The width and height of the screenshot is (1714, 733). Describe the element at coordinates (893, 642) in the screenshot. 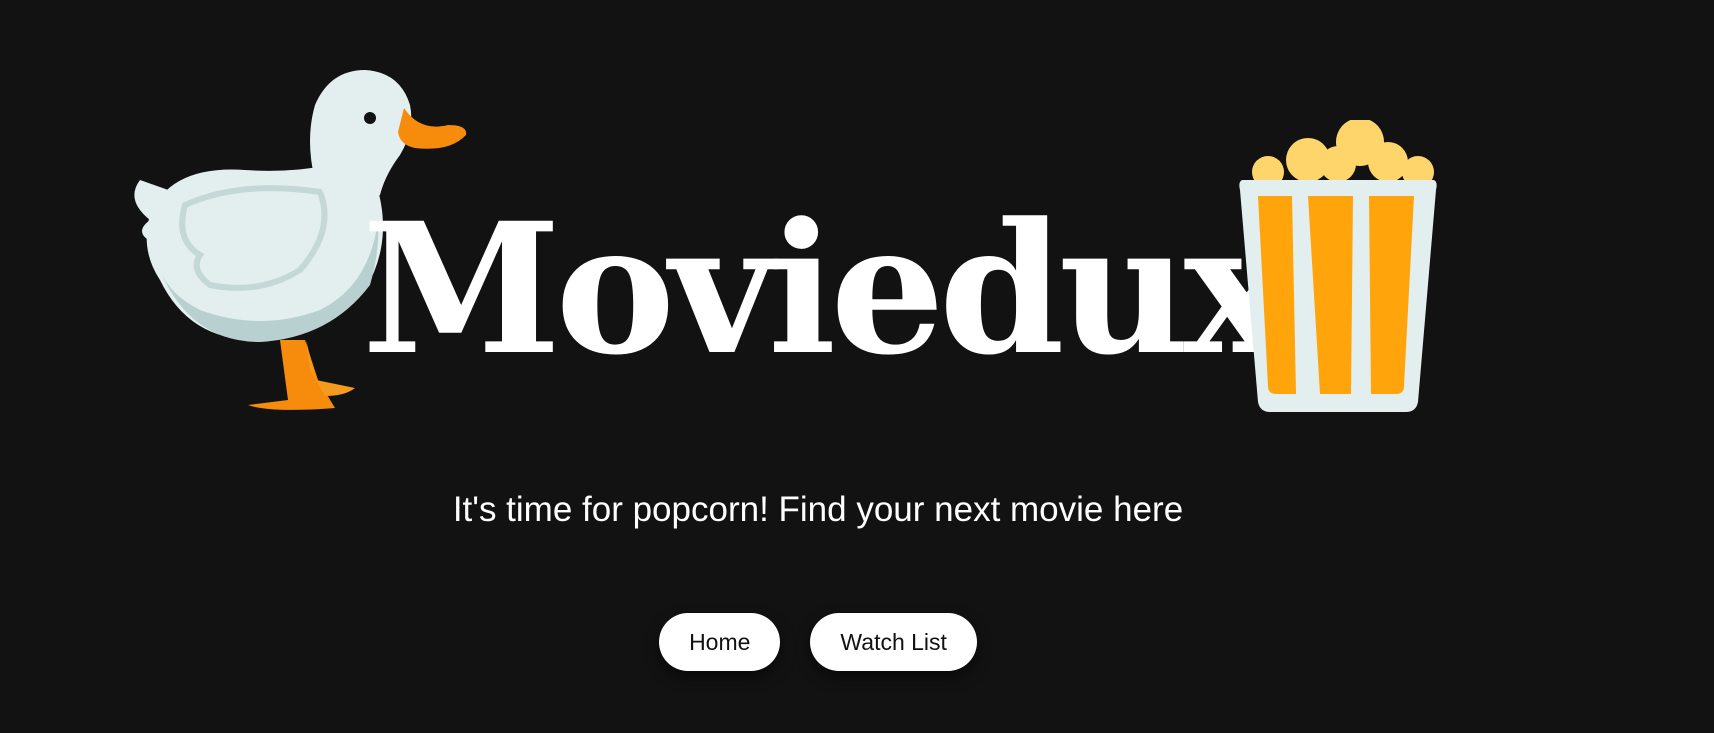

I see `watch-list-button: Watch List` at that location.